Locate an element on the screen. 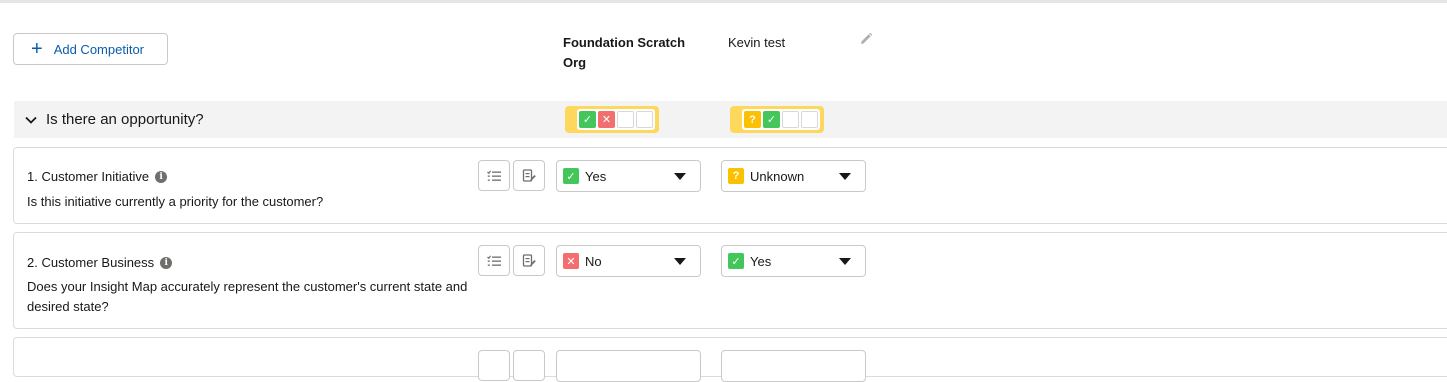 The width and height of the screenshot is (1447, 382). summary-badge-col1: ✓ ✕ is located at coordinates (612, 119).